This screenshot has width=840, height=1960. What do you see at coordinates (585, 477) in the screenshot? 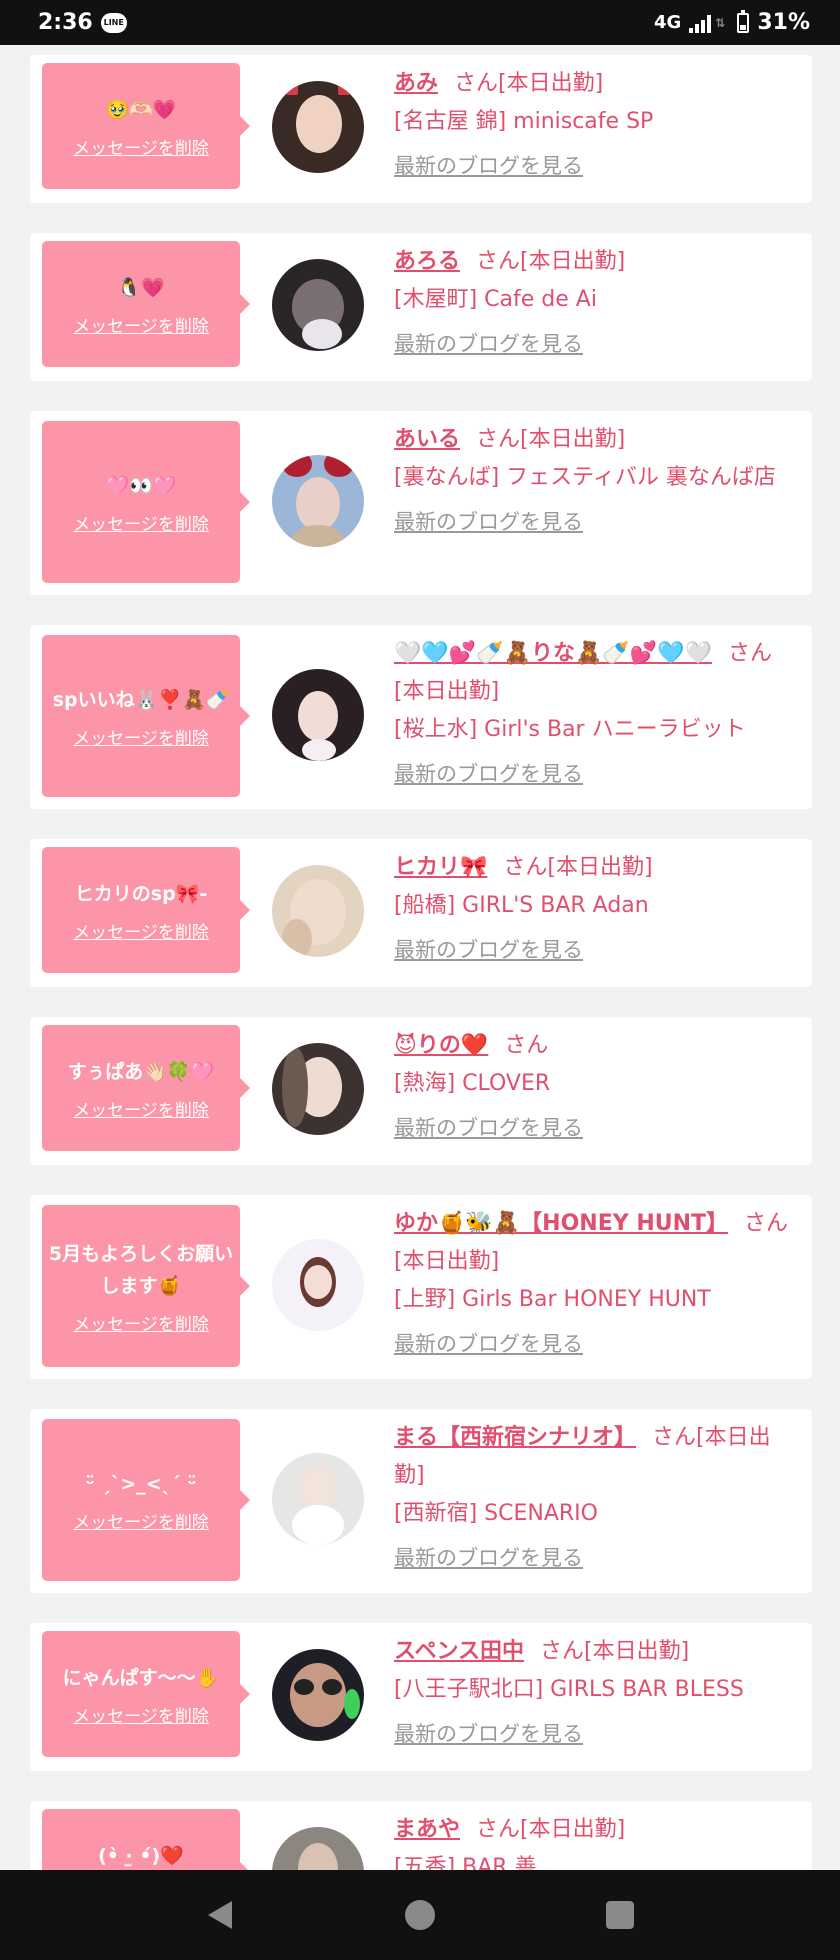
I see `shop-label: [裏なんば] フェスティバル 裏なんば店` at bounding box center [585, 477].